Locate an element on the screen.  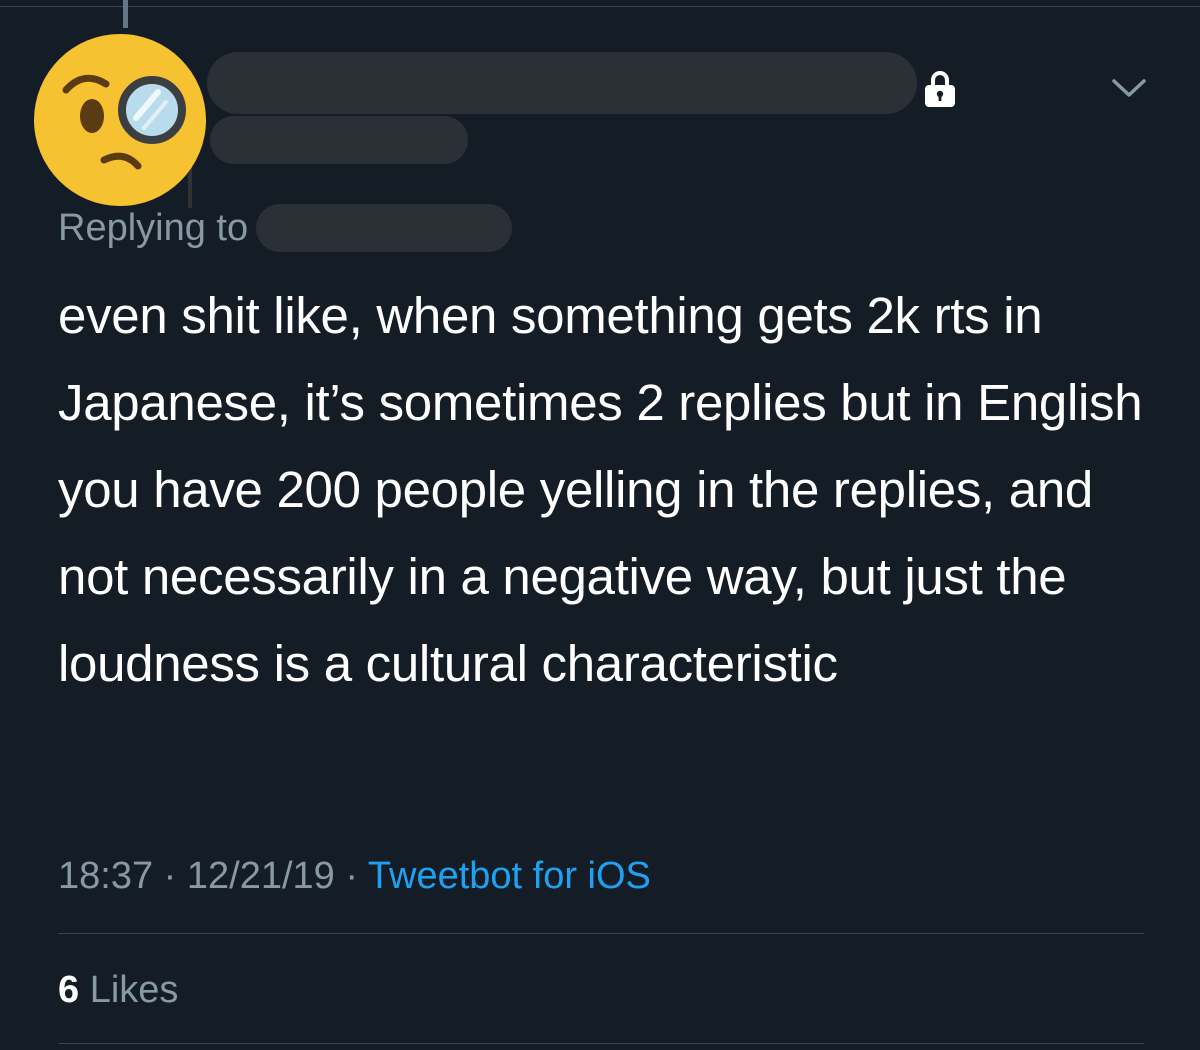
replying-to-row: Replying to is located at coordinates (285, 228).